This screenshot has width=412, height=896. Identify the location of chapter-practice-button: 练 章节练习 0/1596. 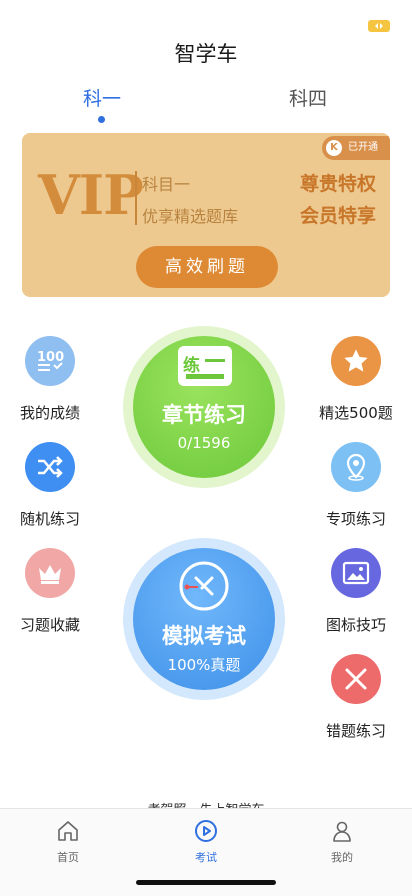
(204, 407).